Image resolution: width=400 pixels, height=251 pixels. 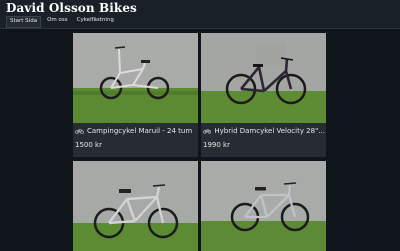 I want to click on main-nav: Start Sida Om oss Cykelfästning, so click(x=61, y=22).